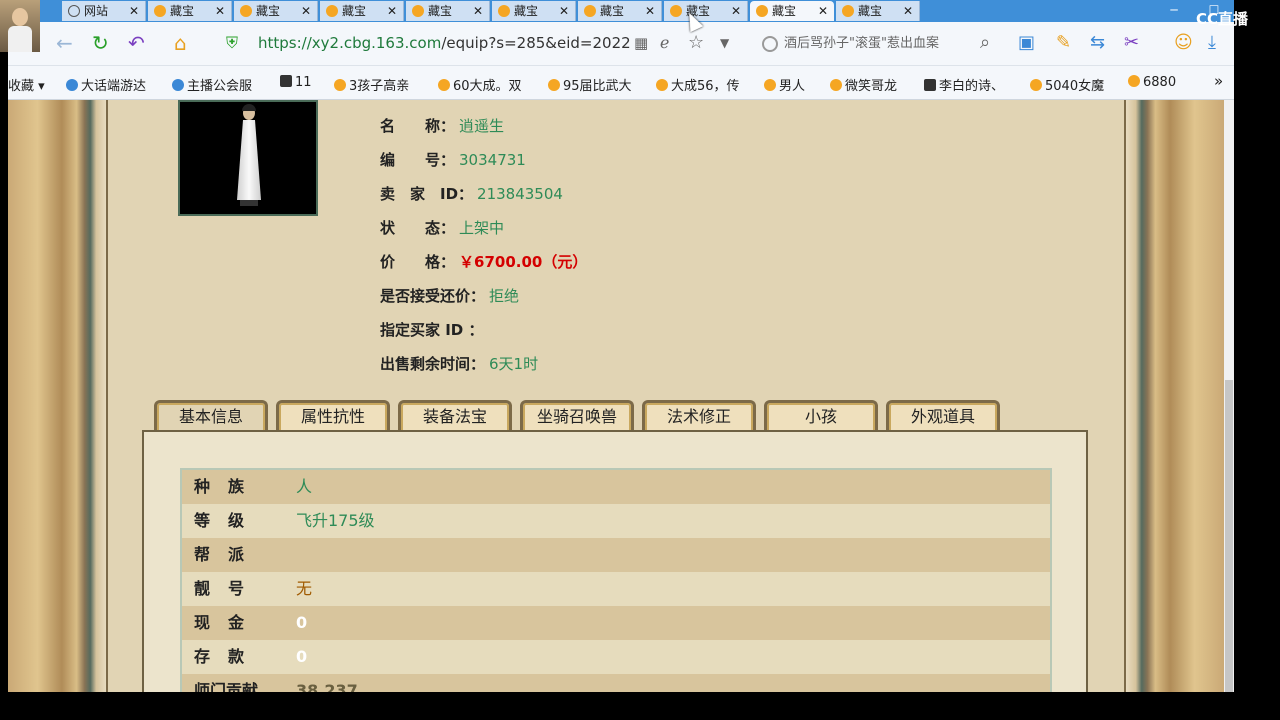 This screenshot has height=720, width=1280. Describe the element at coordinates (699, 416) in the screenshot. I see `tab-spell-modifiers: 法术修正` at that location.